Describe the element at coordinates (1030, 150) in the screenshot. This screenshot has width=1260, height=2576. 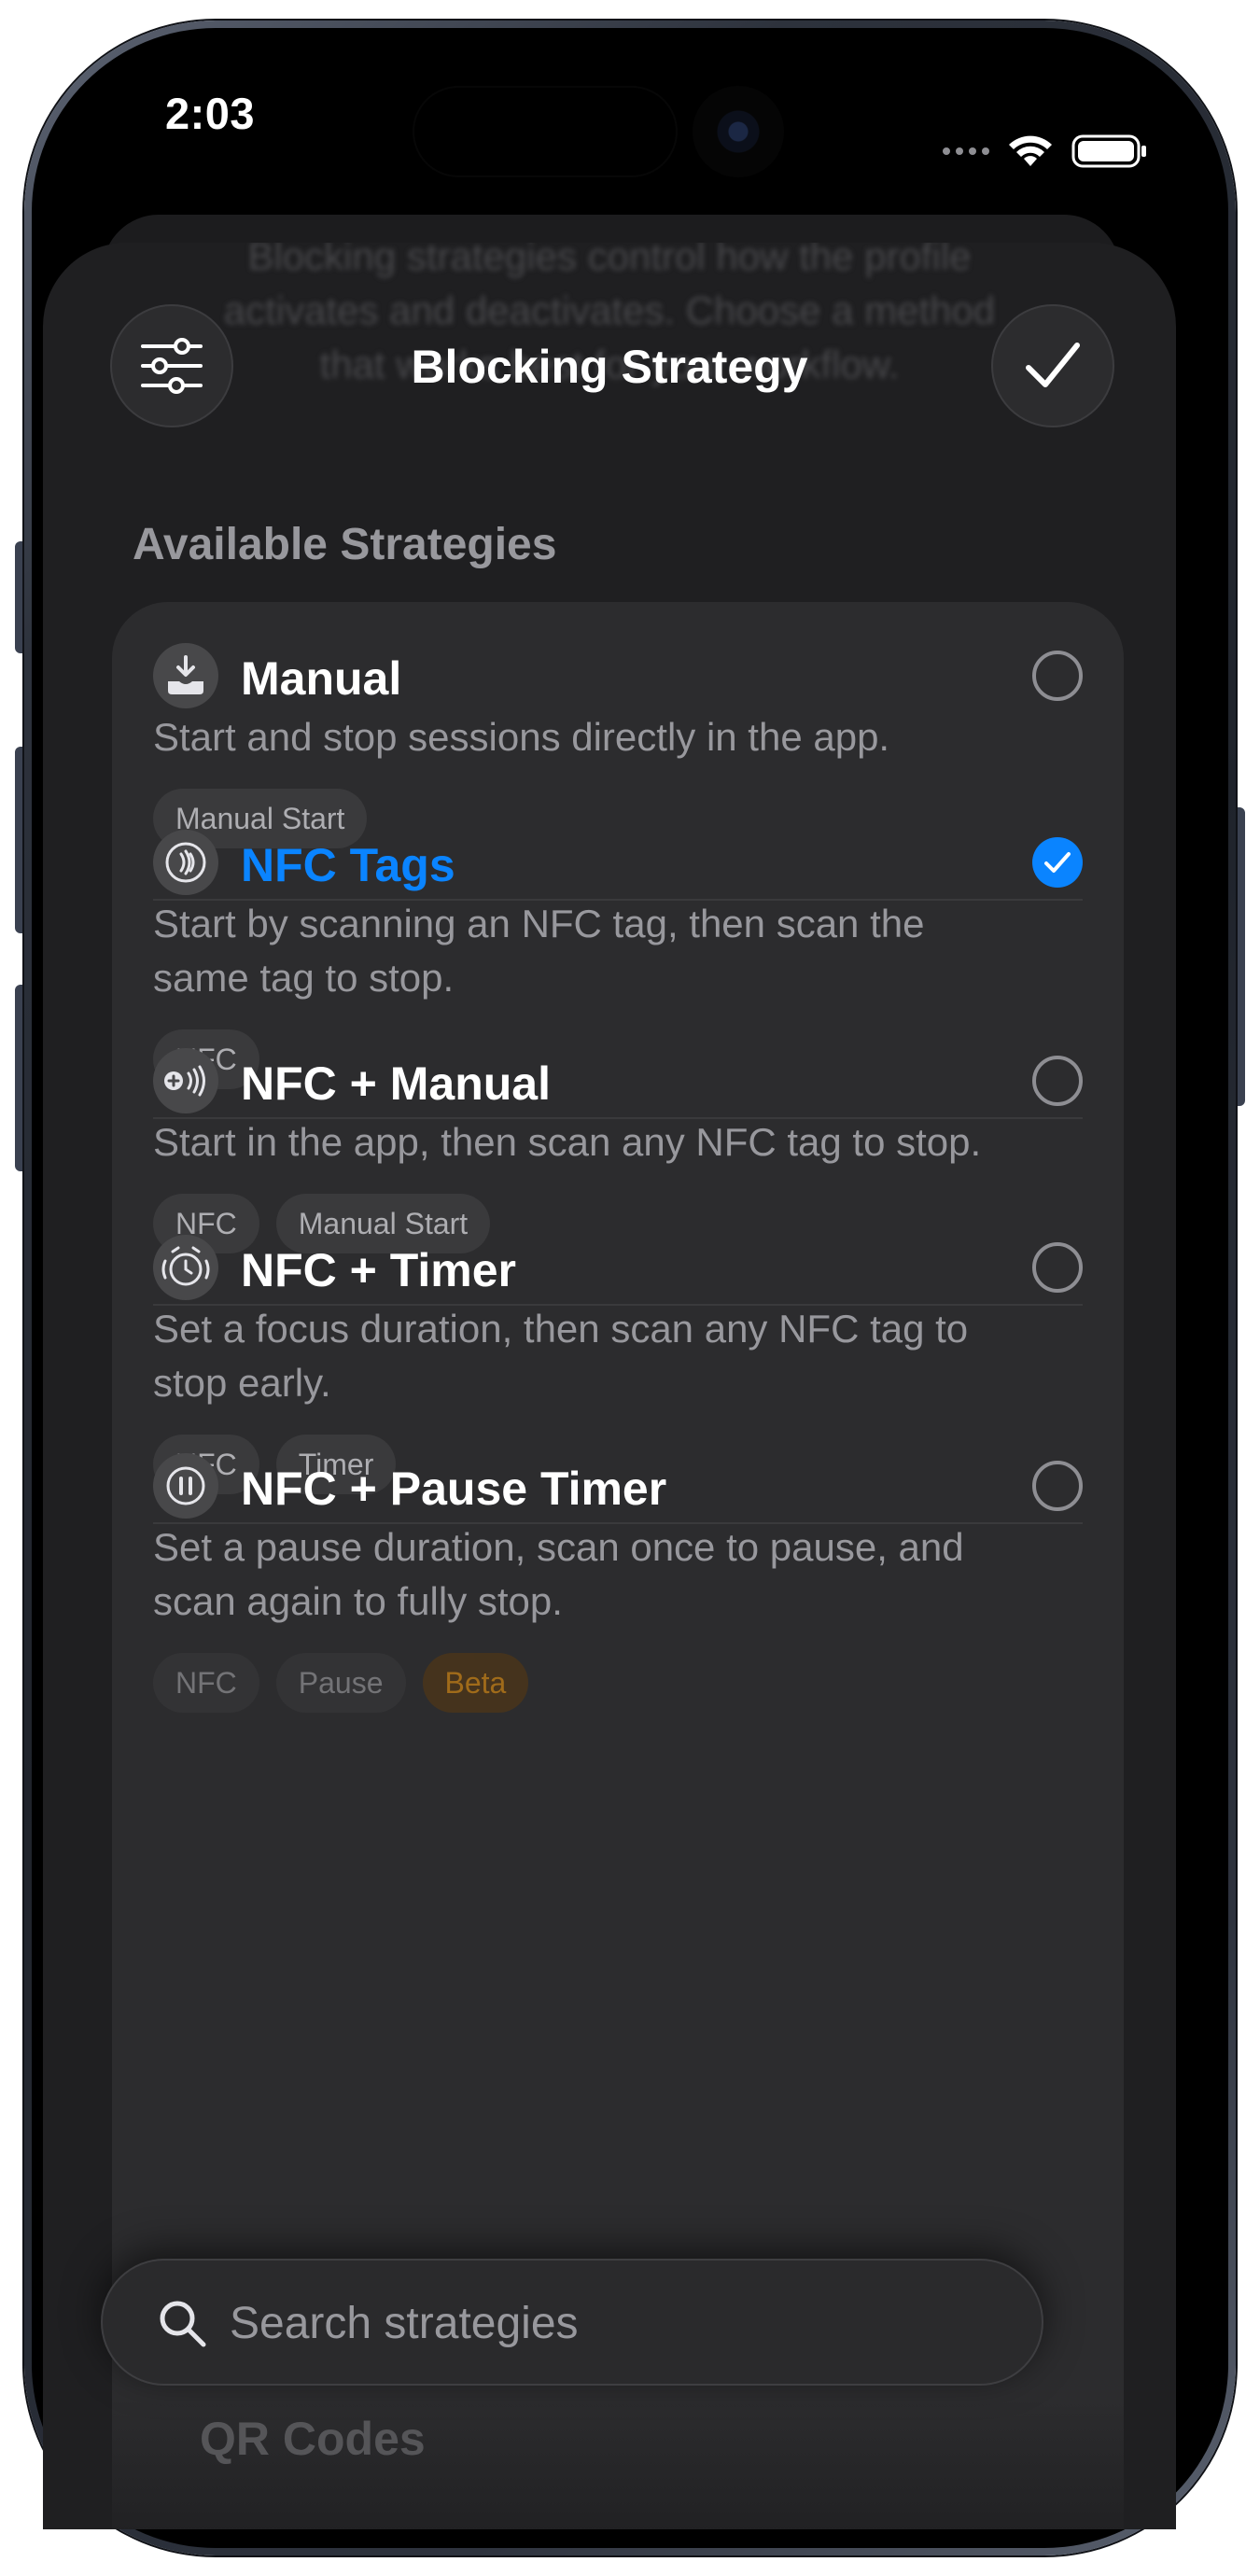
I see `wifi-icon` at that location.